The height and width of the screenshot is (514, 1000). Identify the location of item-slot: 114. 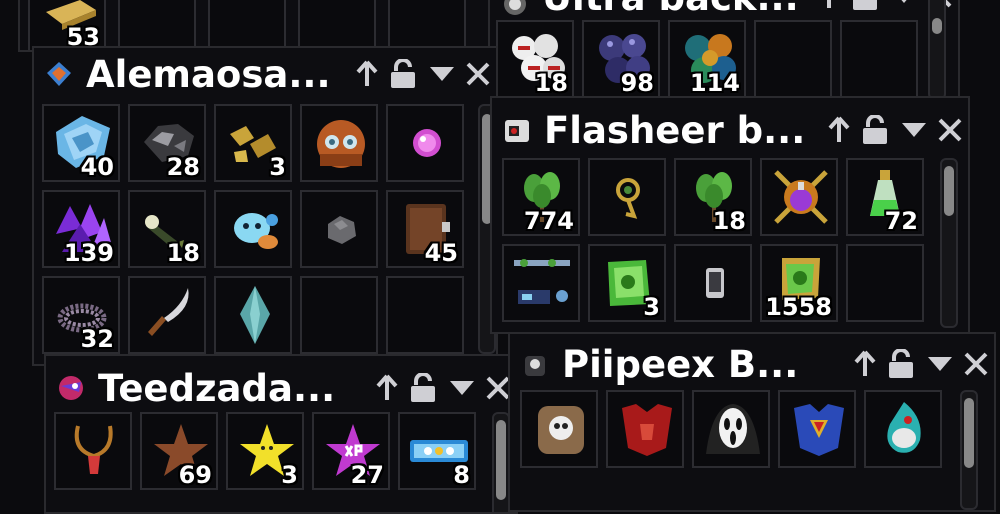
(707, 59).